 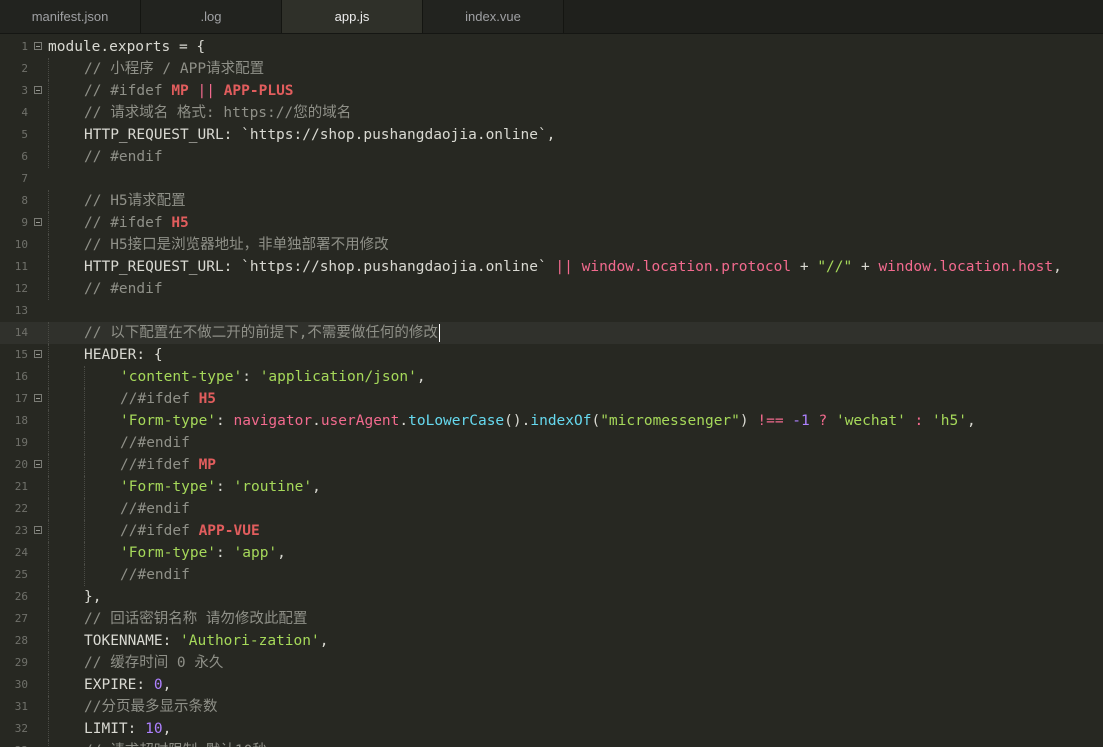 I want to click on code-line: 22 //#endif, so click(x=551, y=509).